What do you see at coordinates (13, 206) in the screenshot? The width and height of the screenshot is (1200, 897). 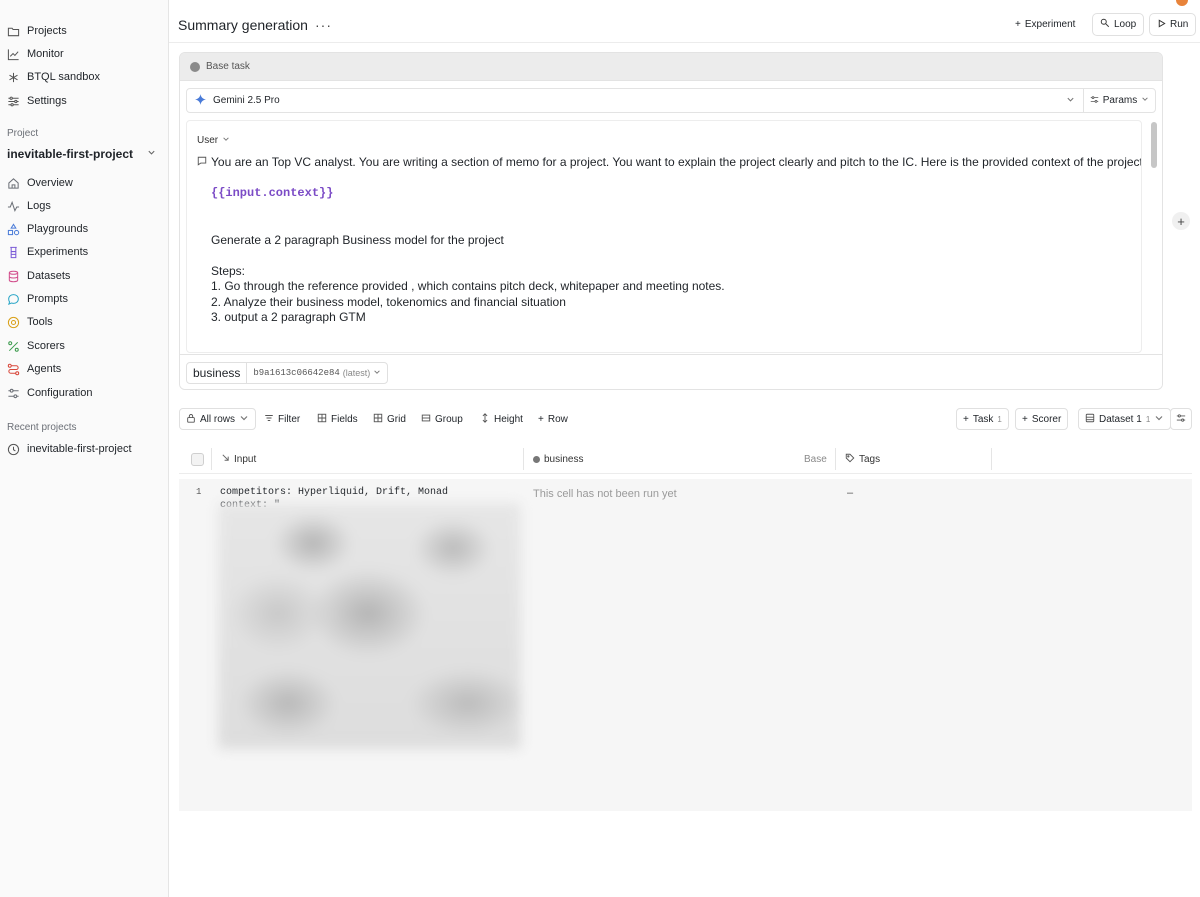 I see `activity-icon` at bounding box center [13, 206].